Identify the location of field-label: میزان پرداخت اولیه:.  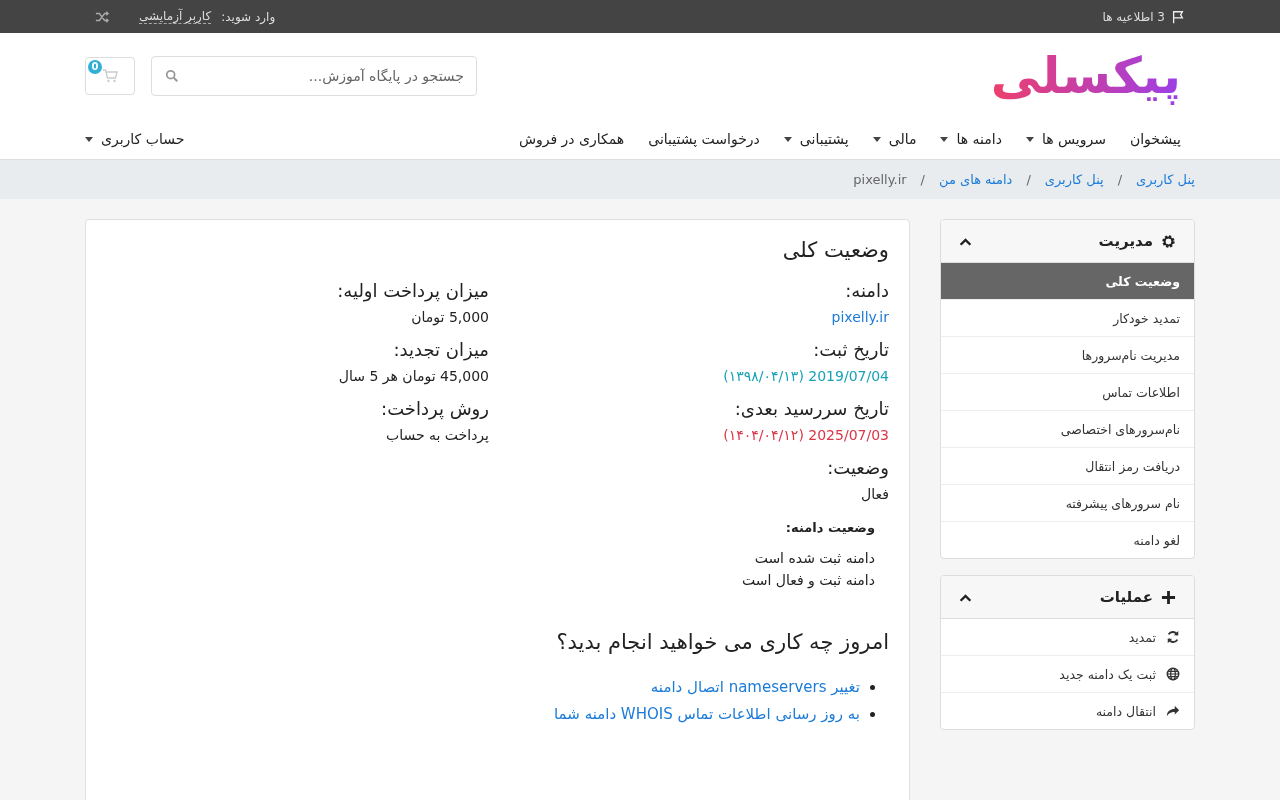
(412, 290).